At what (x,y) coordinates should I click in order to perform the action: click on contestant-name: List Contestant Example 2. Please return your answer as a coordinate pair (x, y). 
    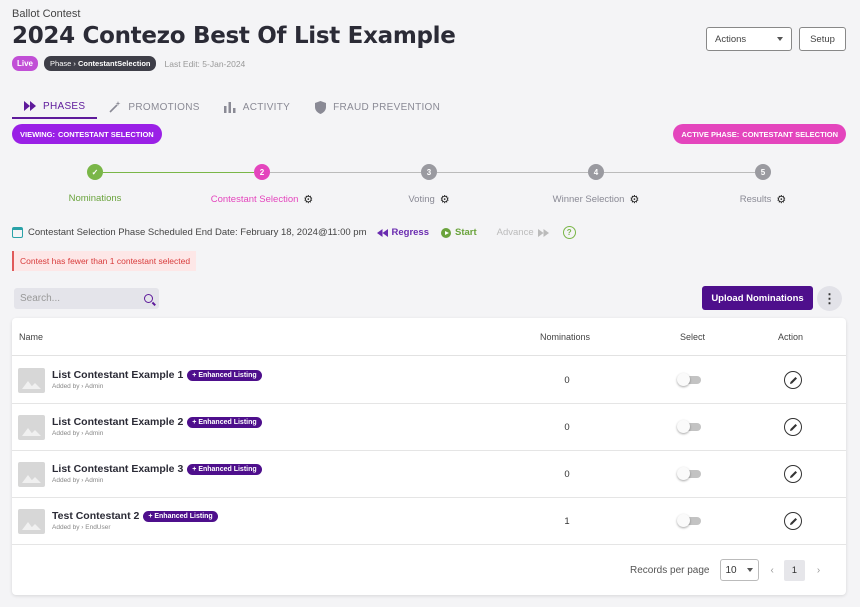
    Looking at the image, I should click on (117, 422).